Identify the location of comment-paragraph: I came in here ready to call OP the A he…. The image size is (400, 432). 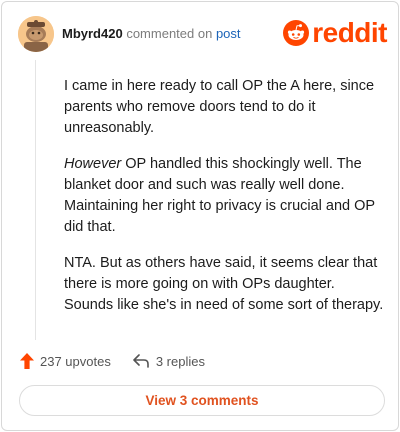
(219, 107).